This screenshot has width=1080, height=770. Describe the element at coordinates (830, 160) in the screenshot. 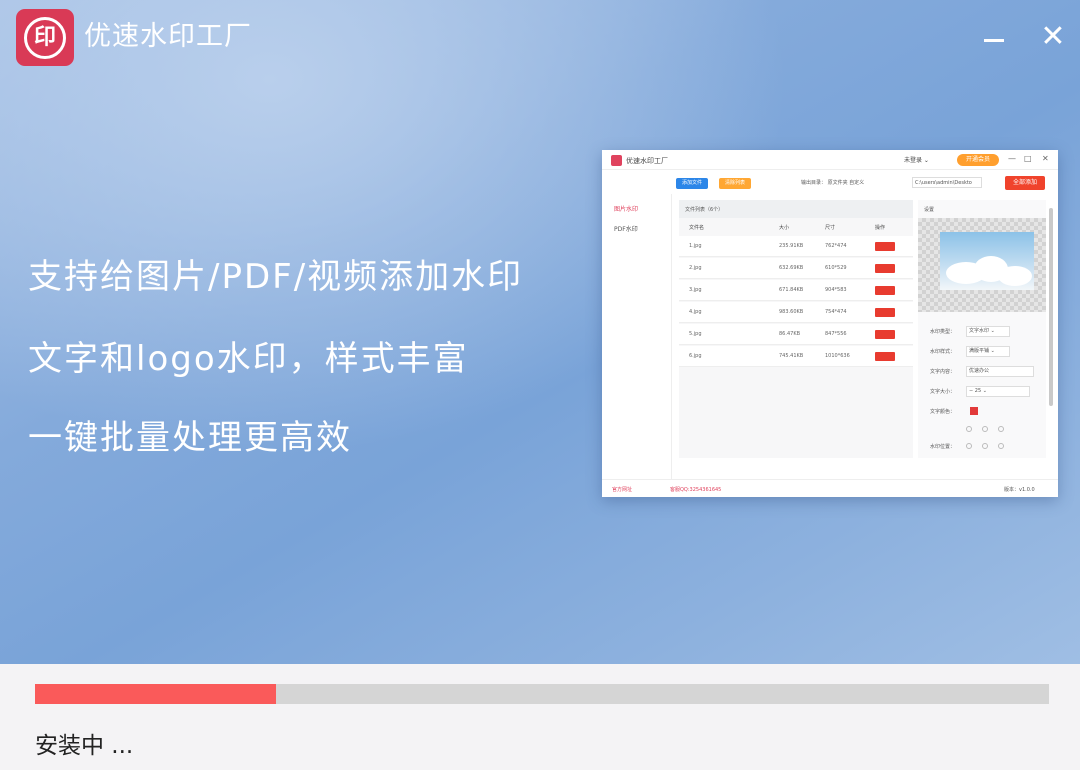

I see `preview-titlebar: 优速水印工厂 未登录 ⌄ 开通会员 — □ ✕` at that location.